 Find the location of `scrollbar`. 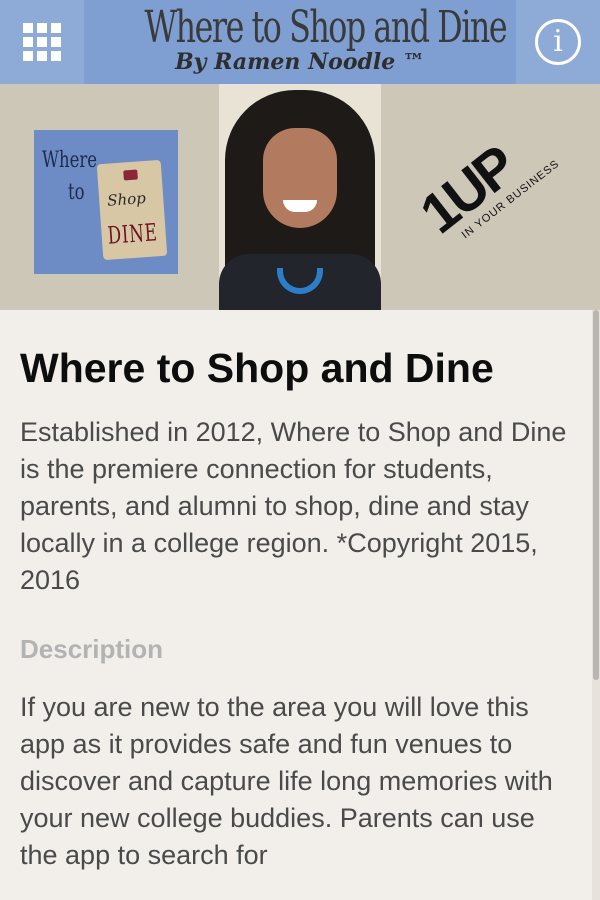

scrollbar is located at coordinates (596, 605).